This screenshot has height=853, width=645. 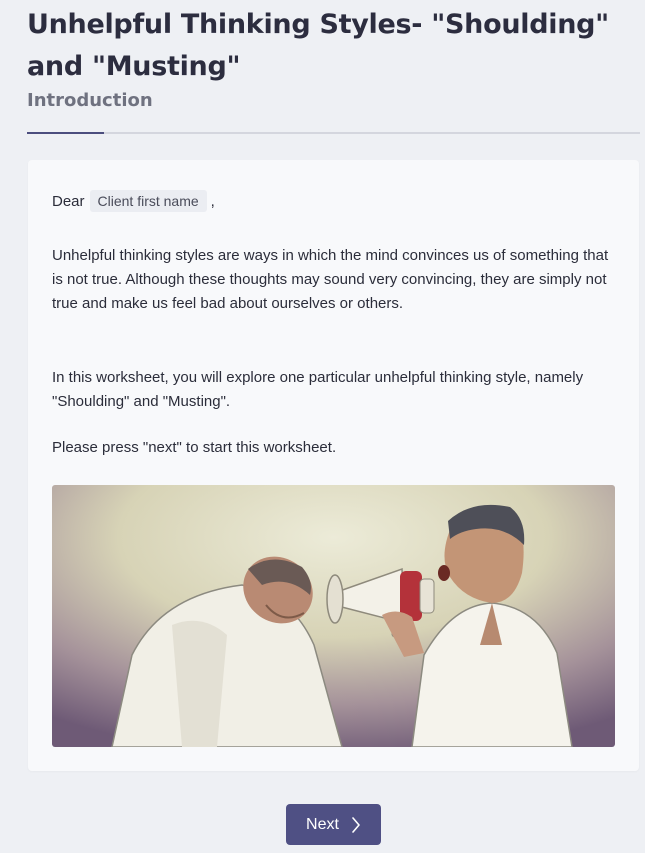 What do you see at coordinates (90, 100) in the screenshot?
I see `section-subtitle: Introduction` at bounding box center [90, 100].